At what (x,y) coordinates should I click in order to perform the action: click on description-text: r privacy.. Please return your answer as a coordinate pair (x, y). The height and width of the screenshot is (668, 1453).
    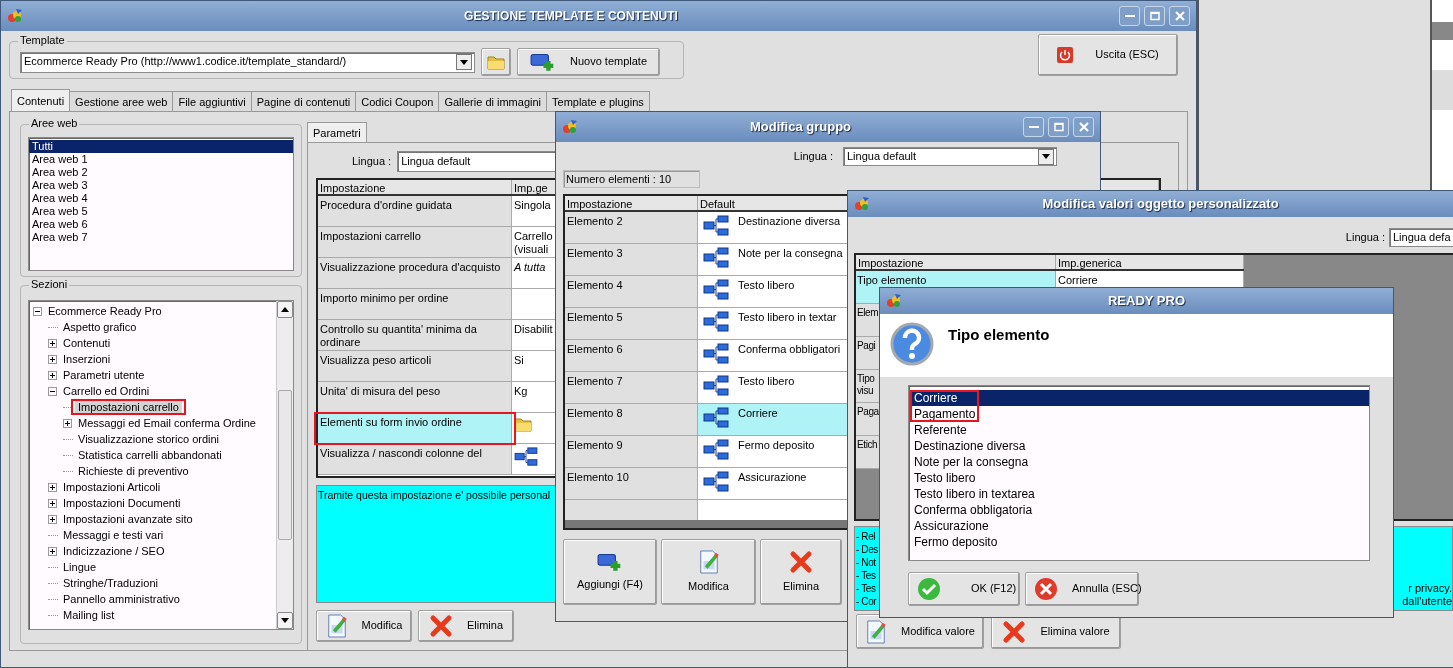
    Looking at the image, I should click on (1430, 588).